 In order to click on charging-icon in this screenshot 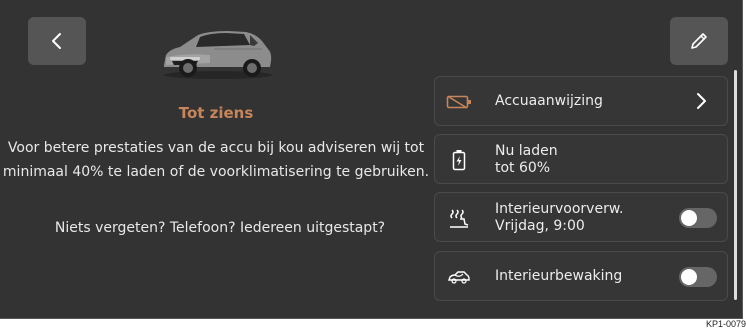, I will do `click(459, 160)`.